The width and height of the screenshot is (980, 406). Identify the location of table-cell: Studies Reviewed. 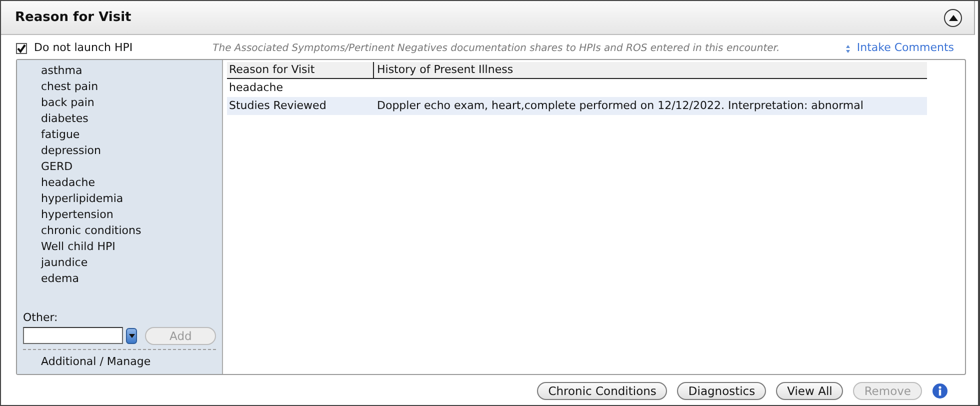
(277, 105).